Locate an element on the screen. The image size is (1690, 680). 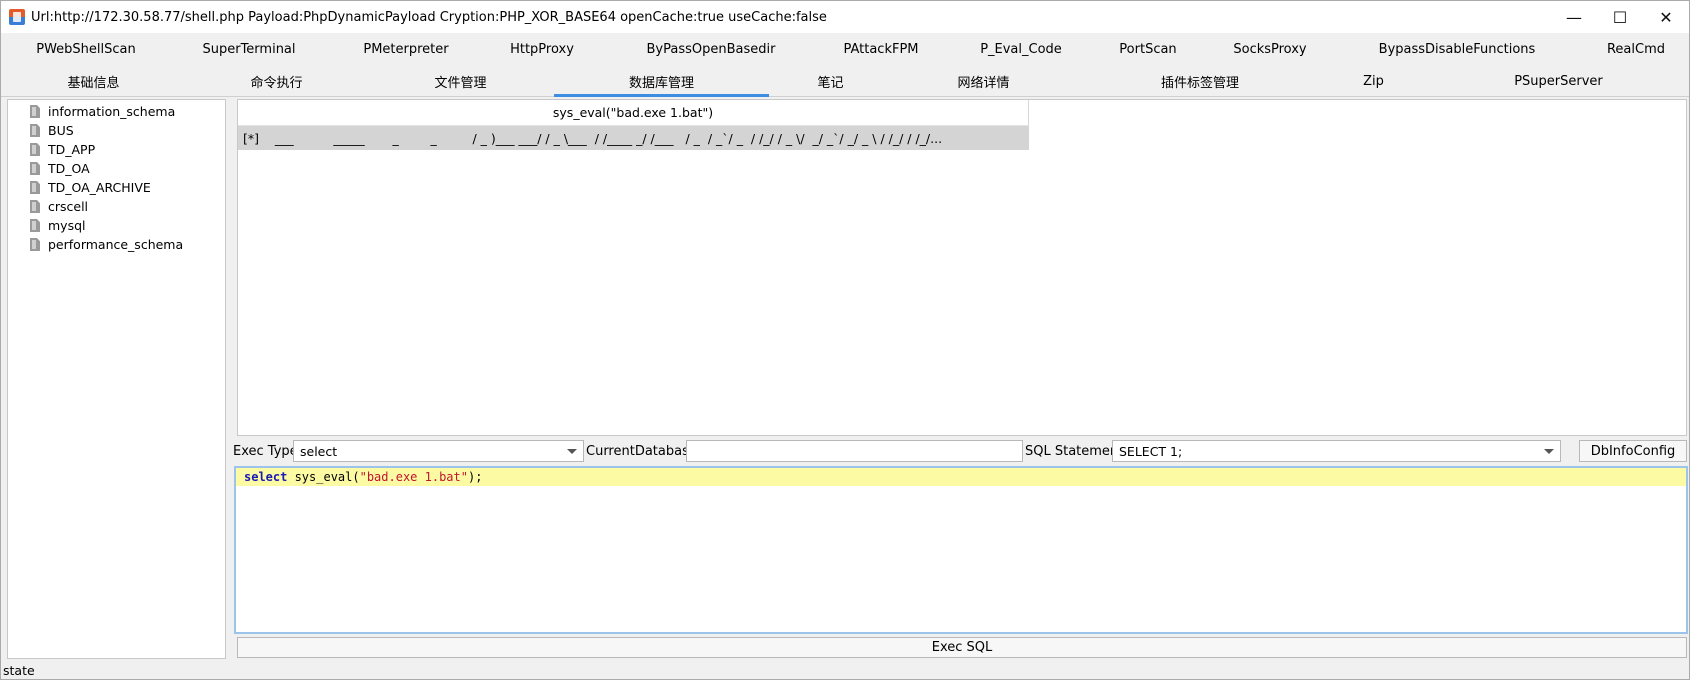
tree-item-mysql: mysql is located at coordinates (116, 225).